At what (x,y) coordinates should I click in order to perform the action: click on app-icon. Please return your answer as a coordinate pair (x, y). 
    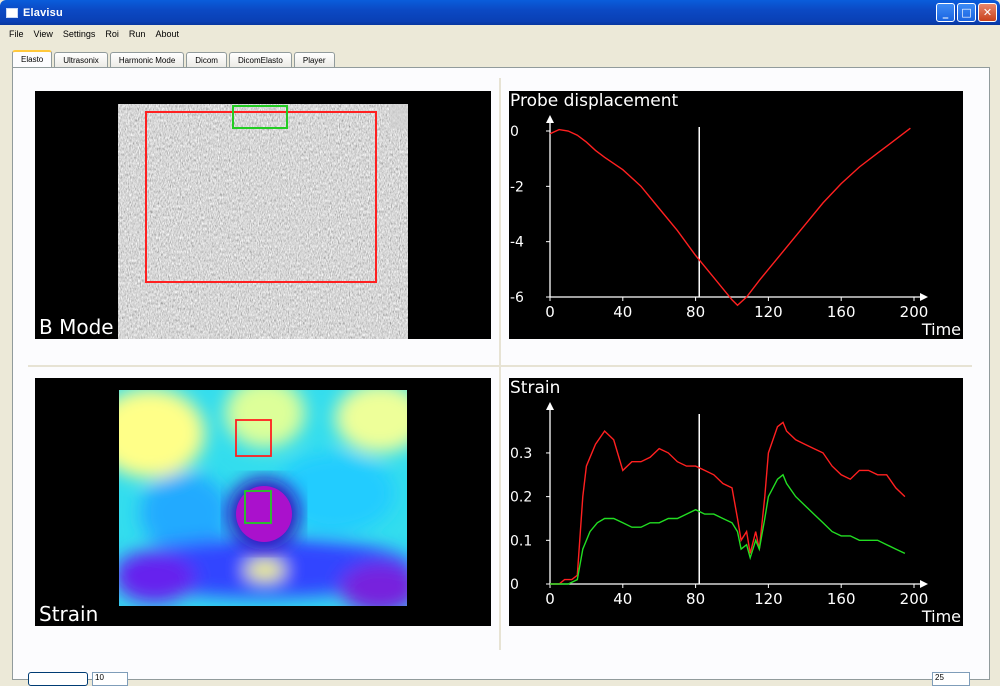
    Looking at the image, I should click on (12, 12).